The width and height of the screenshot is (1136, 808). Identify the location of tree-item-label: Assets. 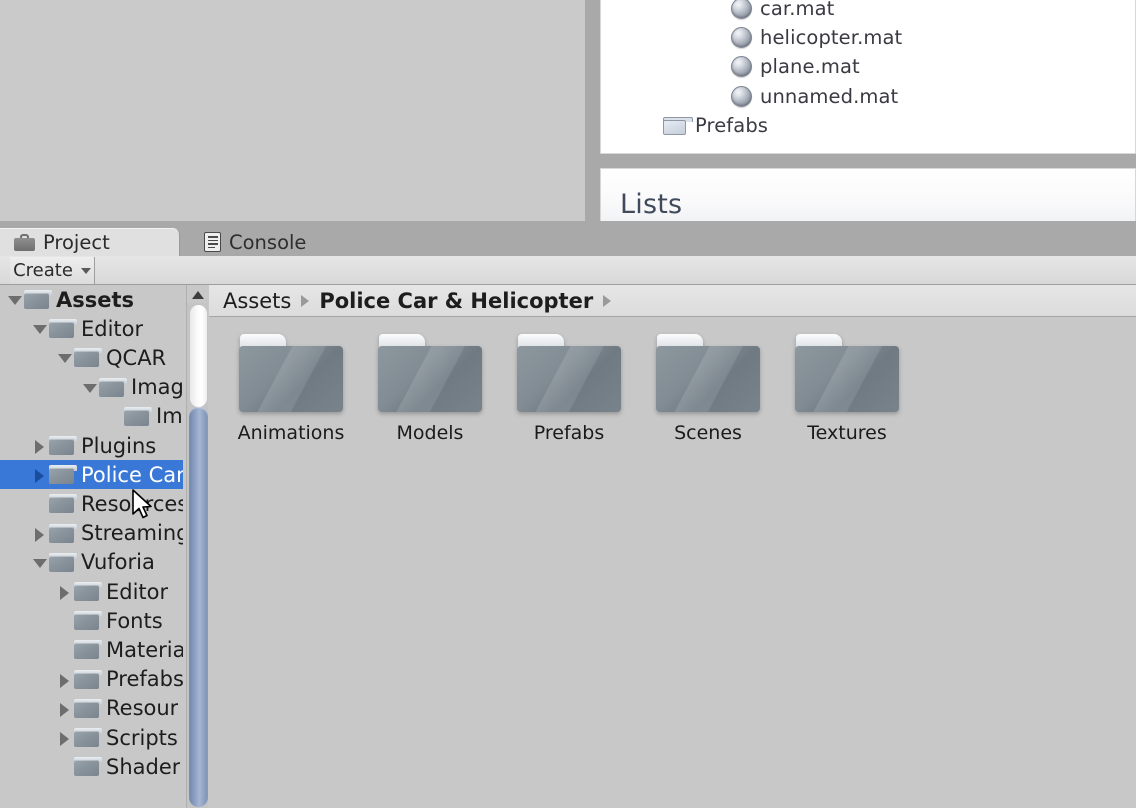
(95, 299).